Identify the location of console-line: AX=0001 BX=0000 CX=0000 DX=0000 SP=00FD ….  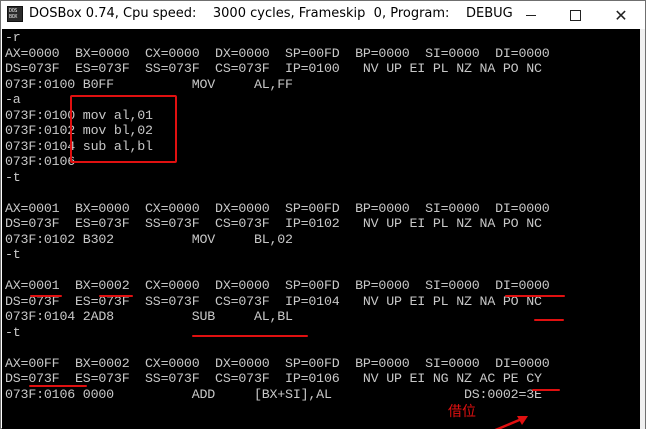
(277, 208).